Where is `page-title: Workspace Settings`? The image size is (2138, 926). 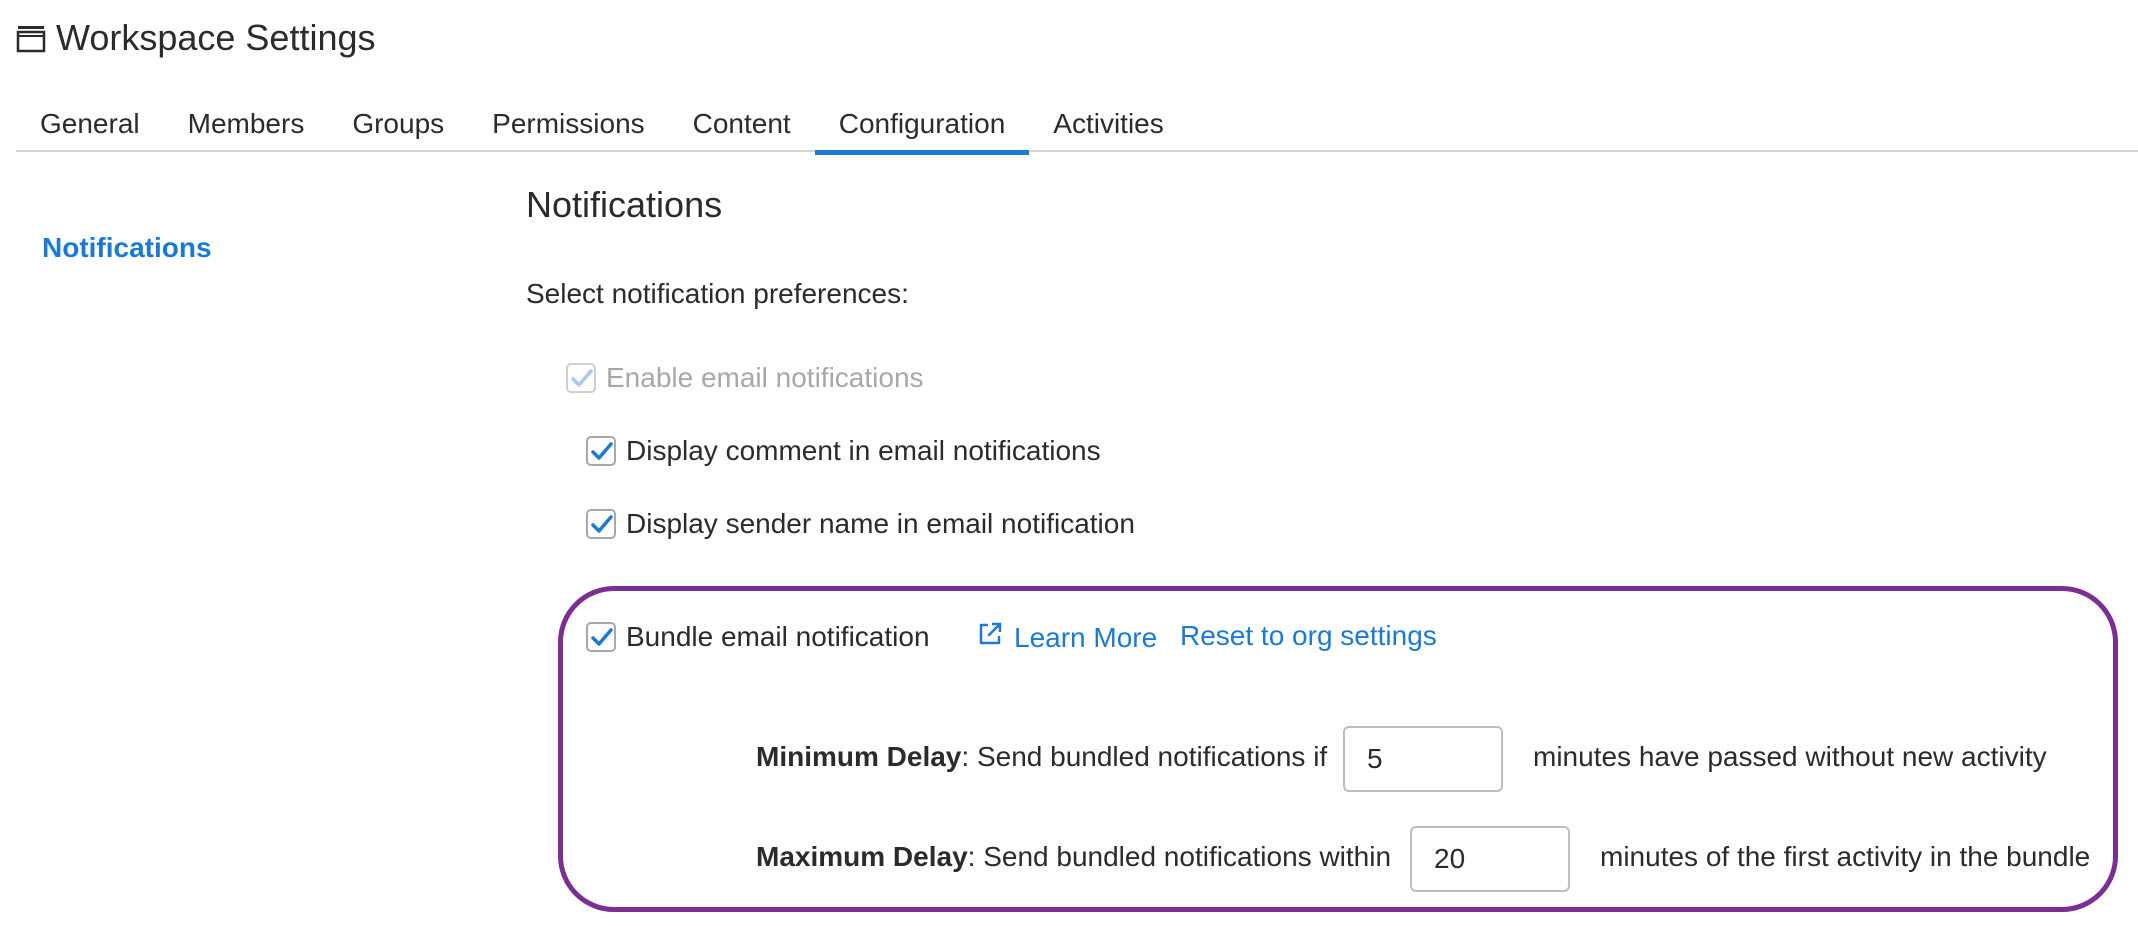 page-title: Workspace Settings is located at coordinates (216, 37).